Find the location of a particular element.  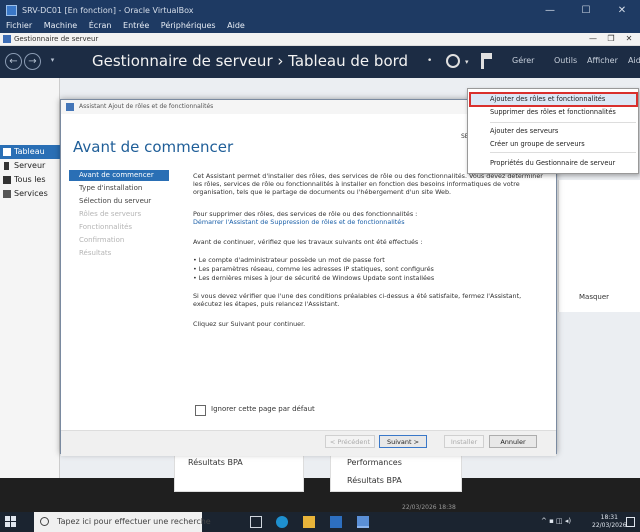

taskbar-clock: 18:31 22/03/2026 is located at coordinates (609, 522).